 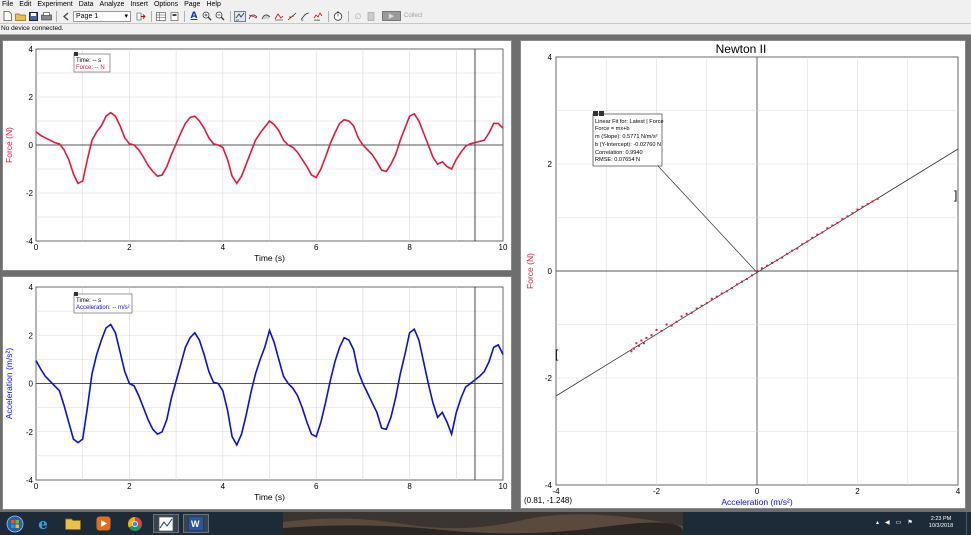 What do you see at coordinates (595, 113) in the screenshot?
I see `fit-box-handle-icon` at bounding box center [595, 113].